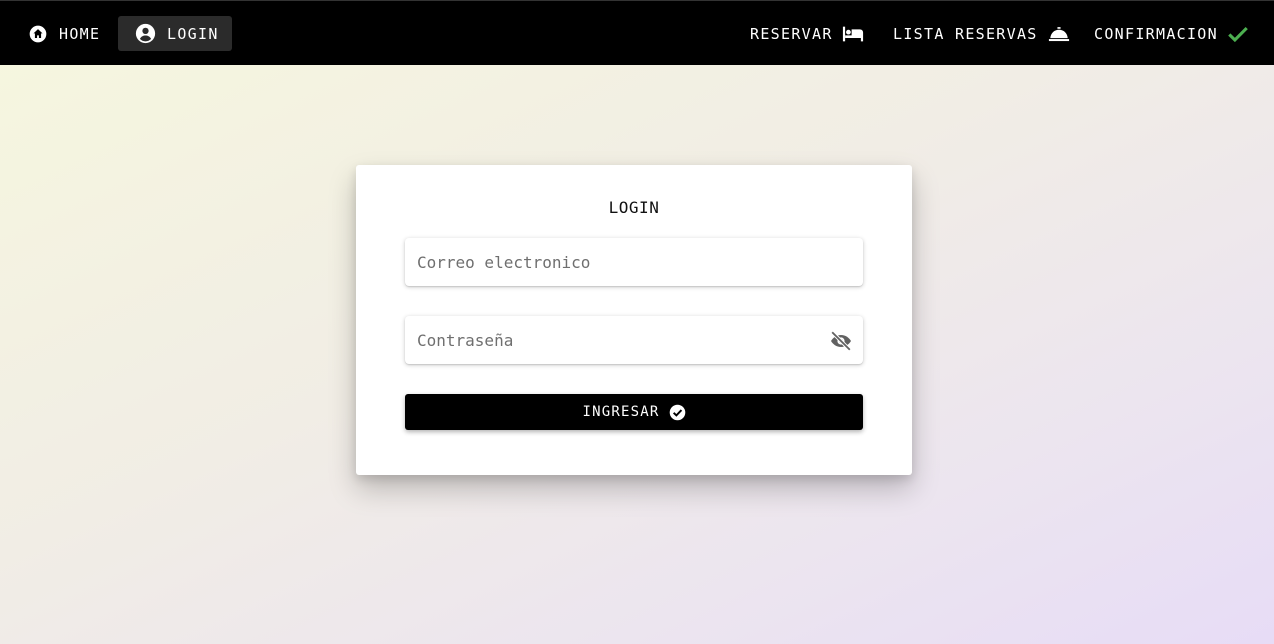 The width and height of the screenshot is (1274, 644). I want to click on nav-lista-reservas-button: LISTA RESERVAS, so click(981, 33).